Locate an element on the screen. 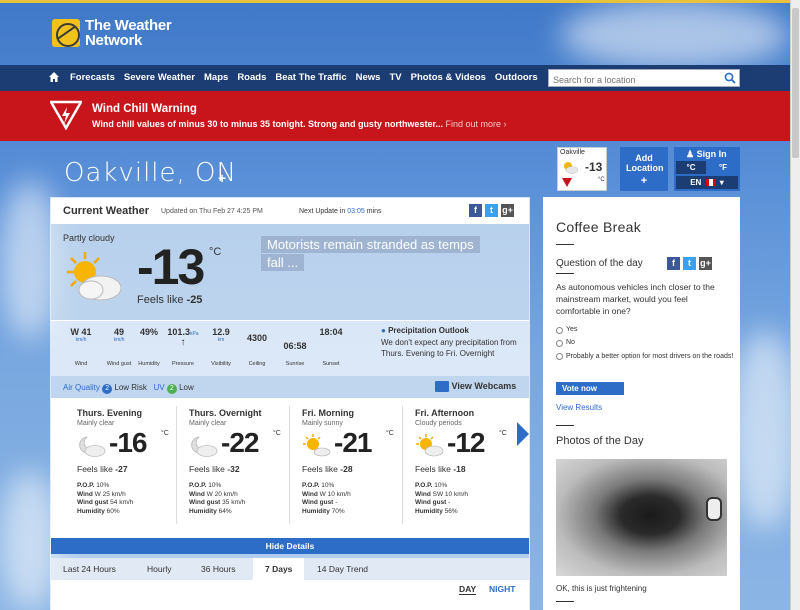 Image resolution: width=800 pixels, height=610 pixels. add-location-button: Add Location + is located at coordinates (644, 169).